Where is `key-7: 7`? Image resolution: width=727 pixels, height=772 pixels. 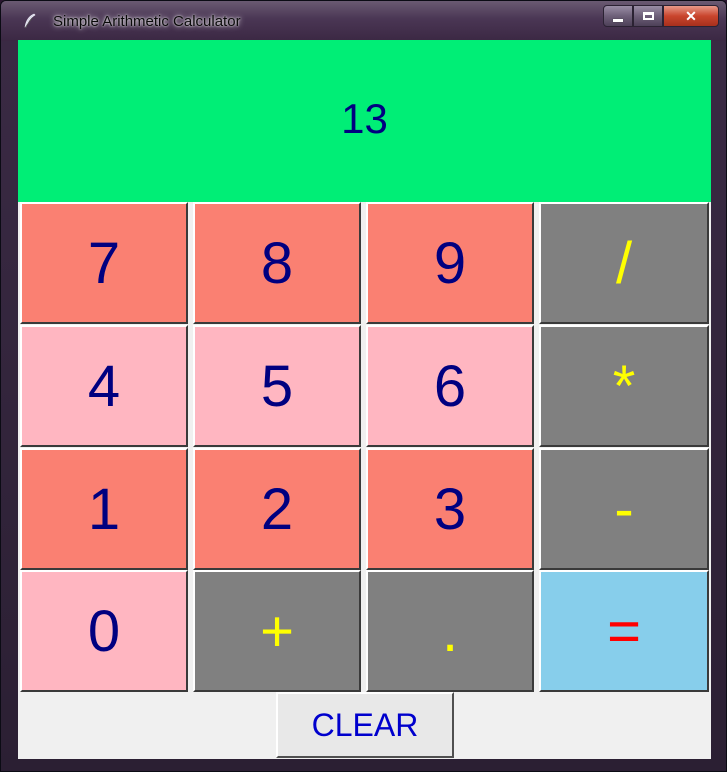
key-7: 7 is located at coordinates (104, 263).